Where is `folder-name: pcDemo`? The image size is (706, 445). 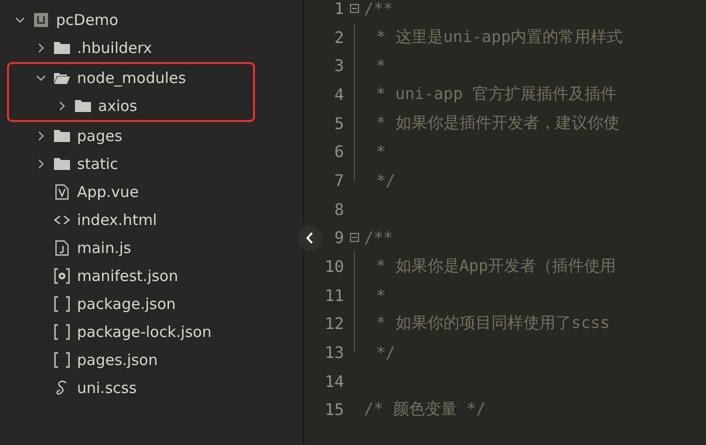
folder-name: pcDemo is located at coordinates (87, 20).